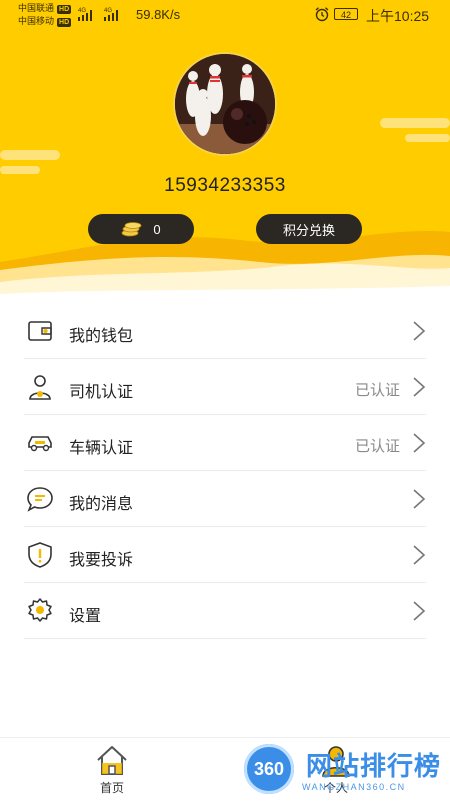 The width and height of the screenshot is (450, 801). Describe the element at coordinates (40, 610) in the screenshot. I see `settings-gear-icon` at that location.